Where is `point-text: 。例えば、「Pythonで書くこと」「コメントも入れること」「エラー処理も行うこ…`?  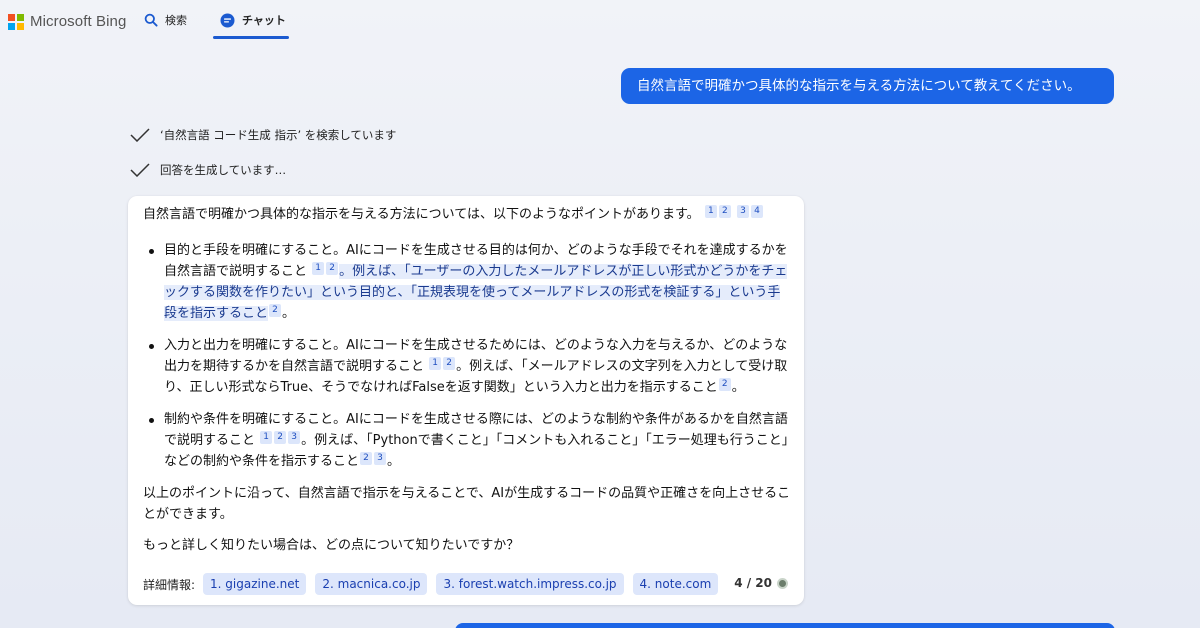 point-text: 。例えば、「Pythonで書くこと」「コメントも入れること」「エラー処理も行うこ… is located at coordinates (476, 451).